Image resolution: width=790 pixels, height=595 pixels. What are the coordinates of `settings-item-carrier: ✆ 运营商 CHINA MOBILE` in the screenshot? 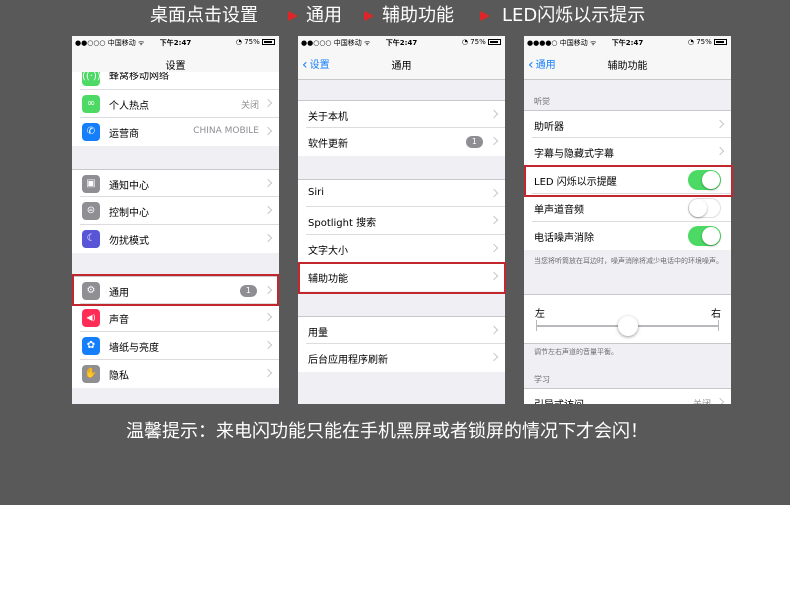 It's located at (175, 132).